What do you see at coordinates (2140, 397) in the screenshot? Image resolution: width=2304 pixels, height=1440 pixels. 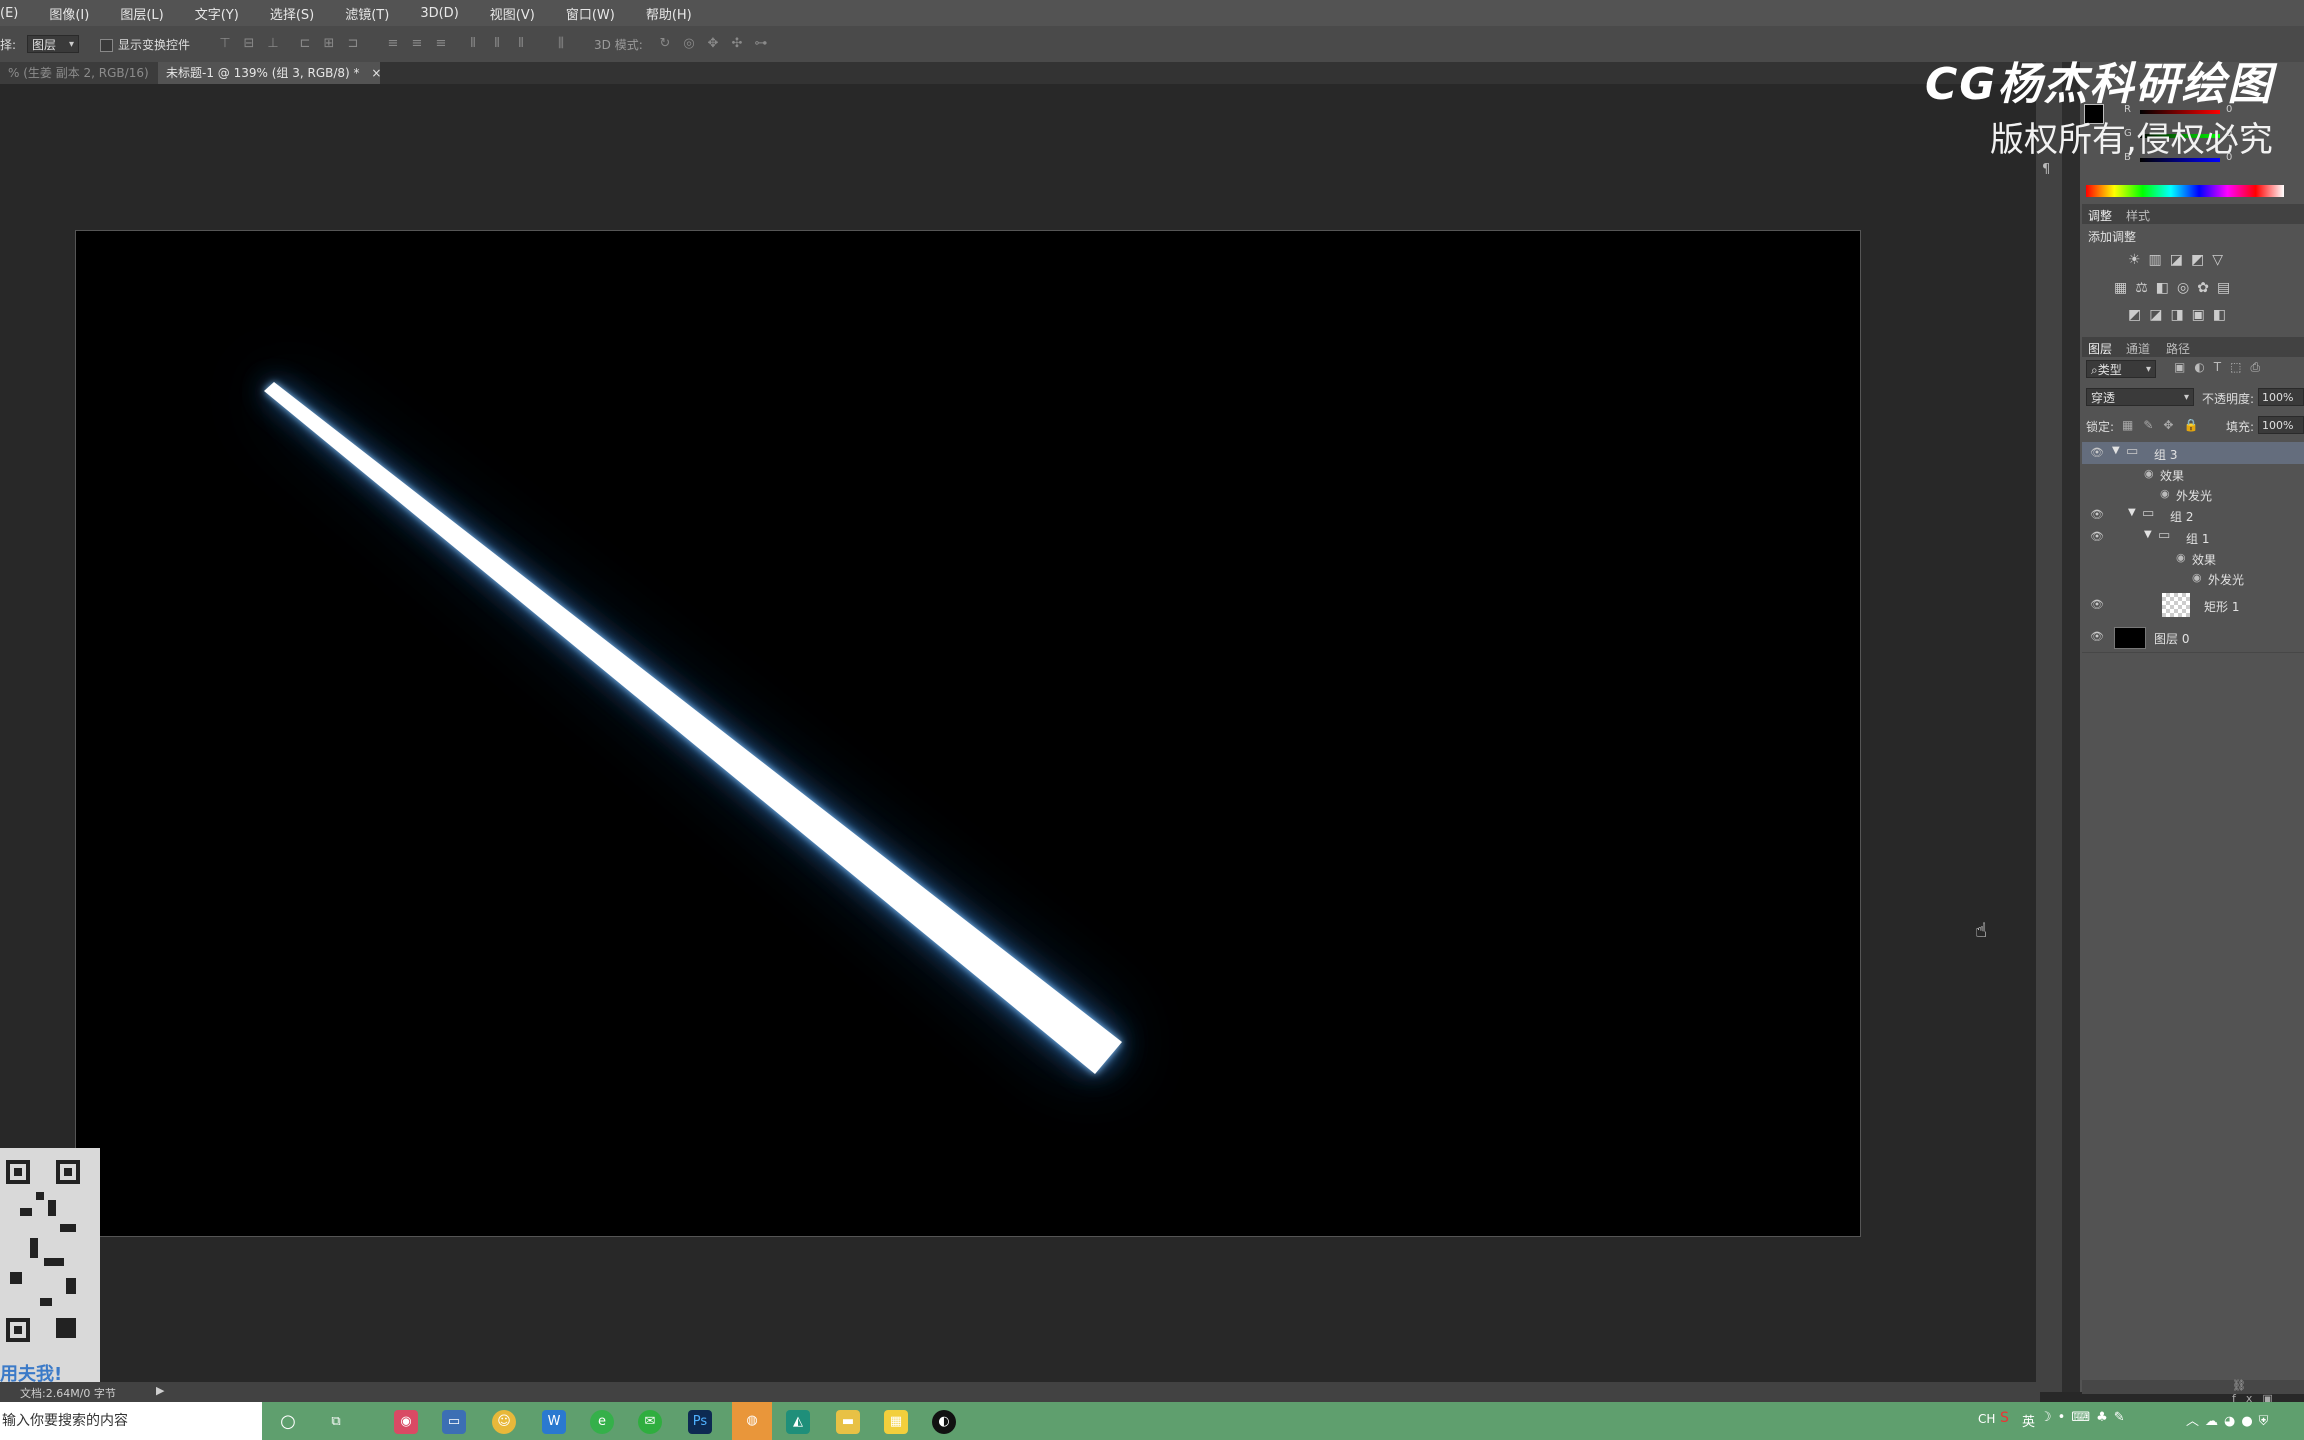 I see `blend-mode-dropdown: 穿透` at bounding box center [2140, 397].